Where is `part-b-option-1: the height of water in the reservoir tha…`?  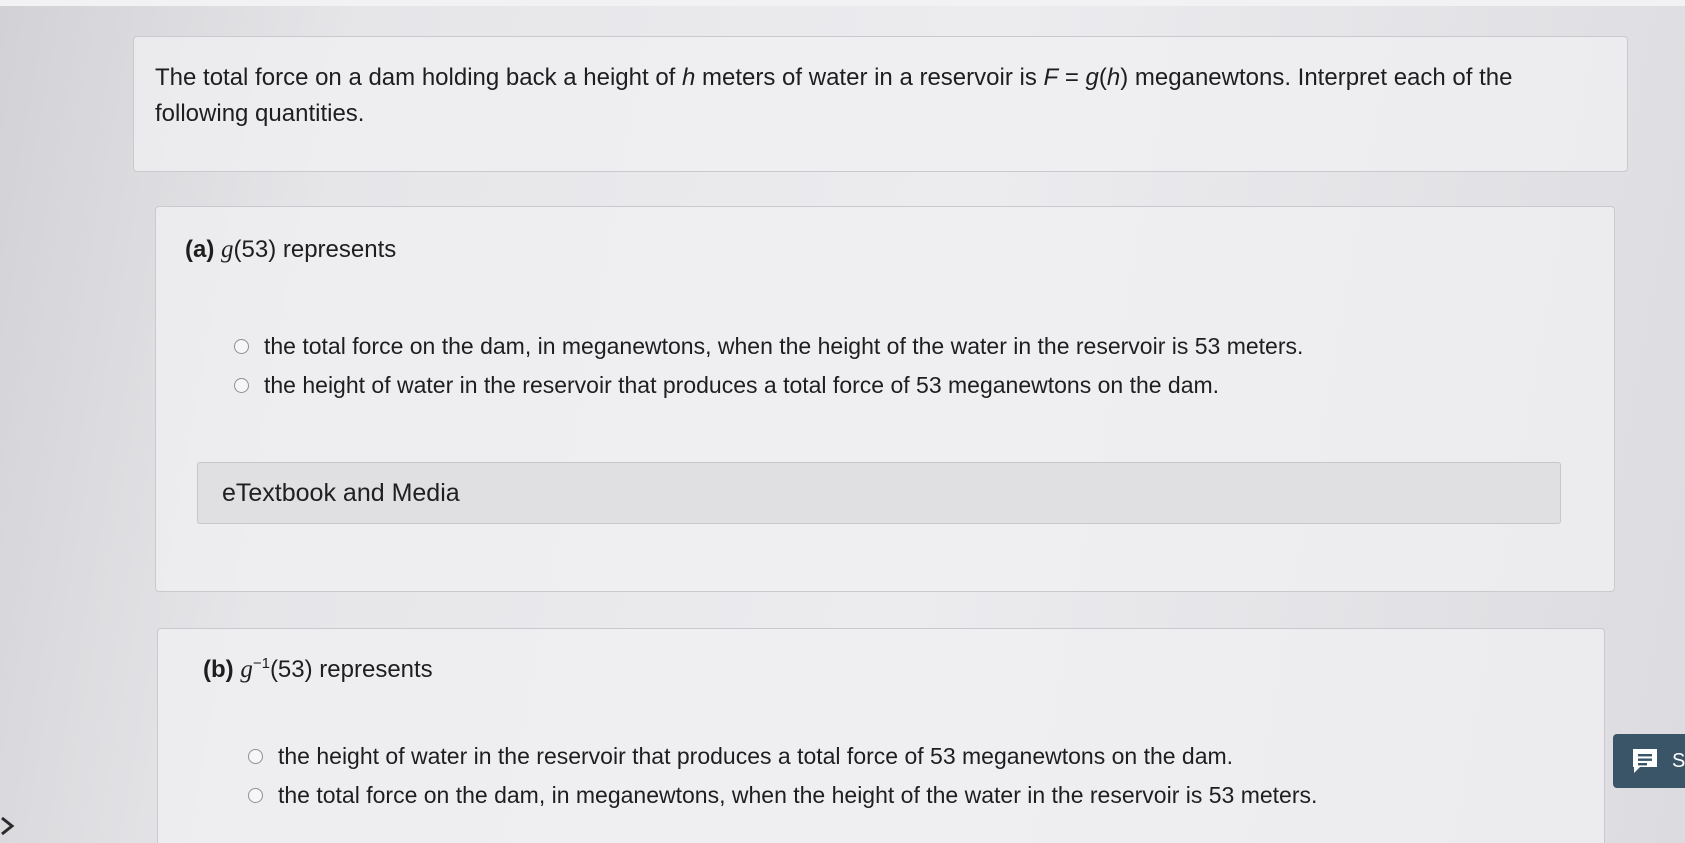
part-b-option-1: the height of water in the reservoir tha… is located at coordinates (740, 756).